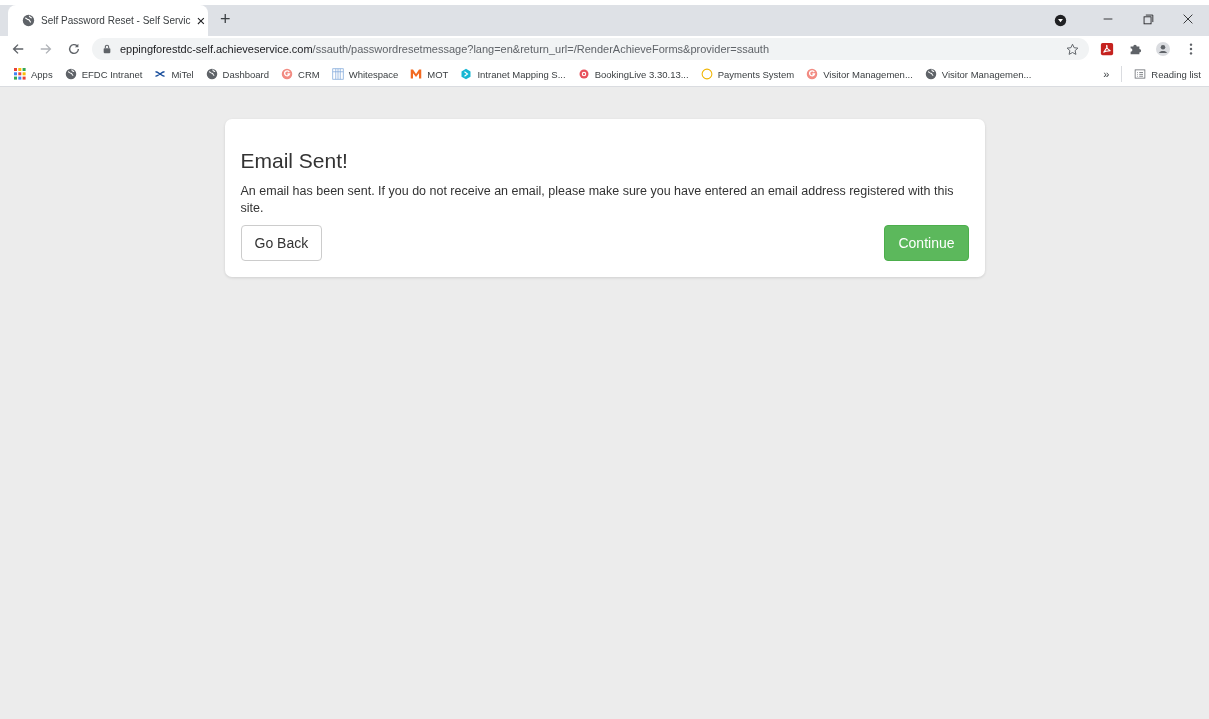 Image resolution: width=1209 pixels, height=719 pixels. What do you see at coordinates (337, 74) in the screenshot?
I see `columns-icon` at bounding box center [337, 74].